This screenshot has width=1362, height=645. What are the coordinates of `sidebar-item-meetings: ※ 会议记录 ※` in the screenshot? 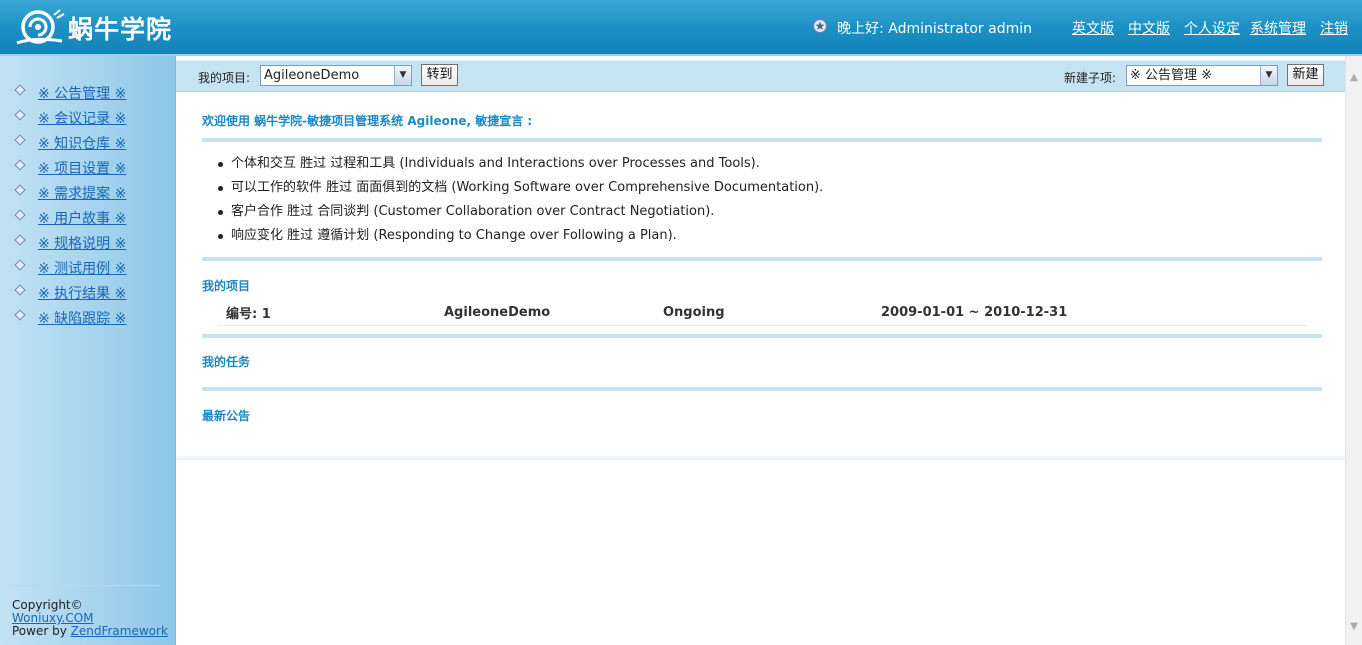 It's located at (94, 117).